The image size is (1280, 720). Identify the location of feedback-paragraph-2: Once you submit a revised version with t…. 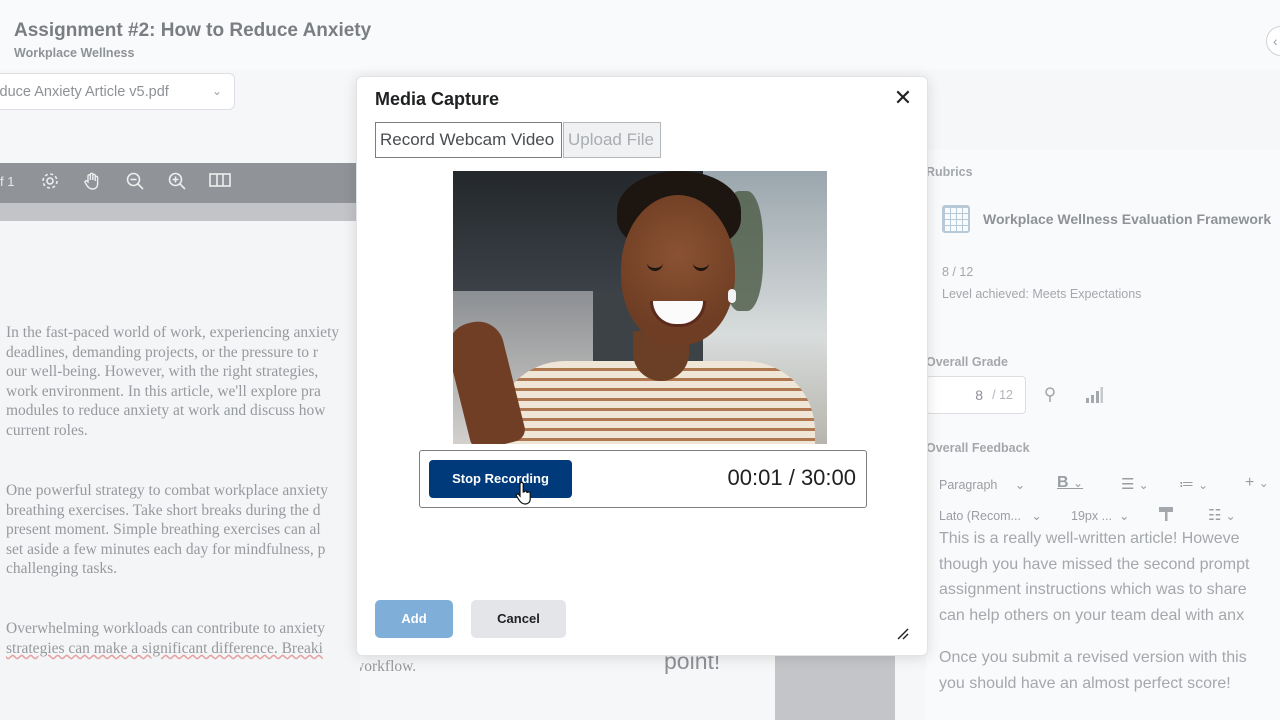
(1109, 670).